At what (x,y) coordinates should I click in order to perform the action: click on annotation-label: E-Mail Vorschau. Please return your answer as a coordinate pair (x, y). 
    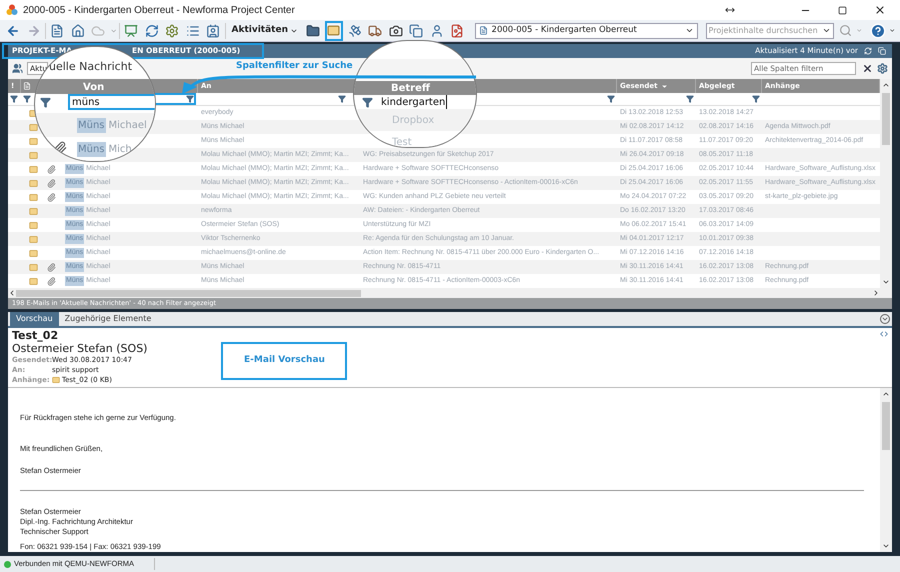
    Looking at the image, I should click on (284, 361).